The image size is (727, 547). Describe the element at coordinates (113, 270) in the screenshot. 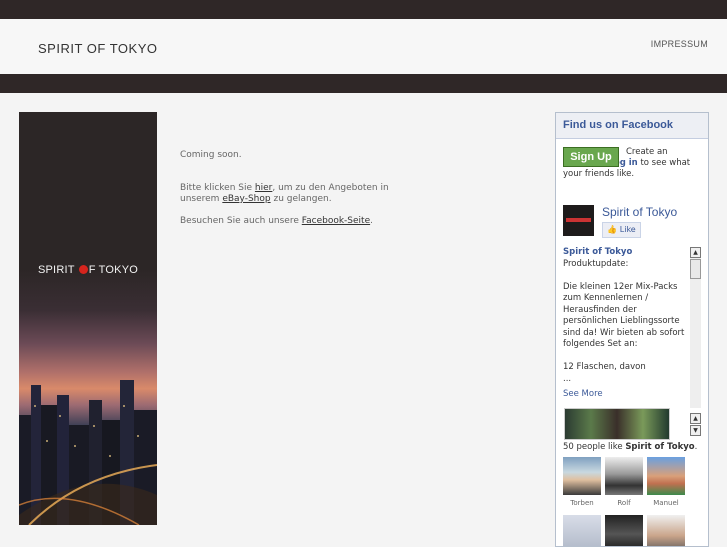

I see `banner-logo-part2: F TOKYO` at that location.